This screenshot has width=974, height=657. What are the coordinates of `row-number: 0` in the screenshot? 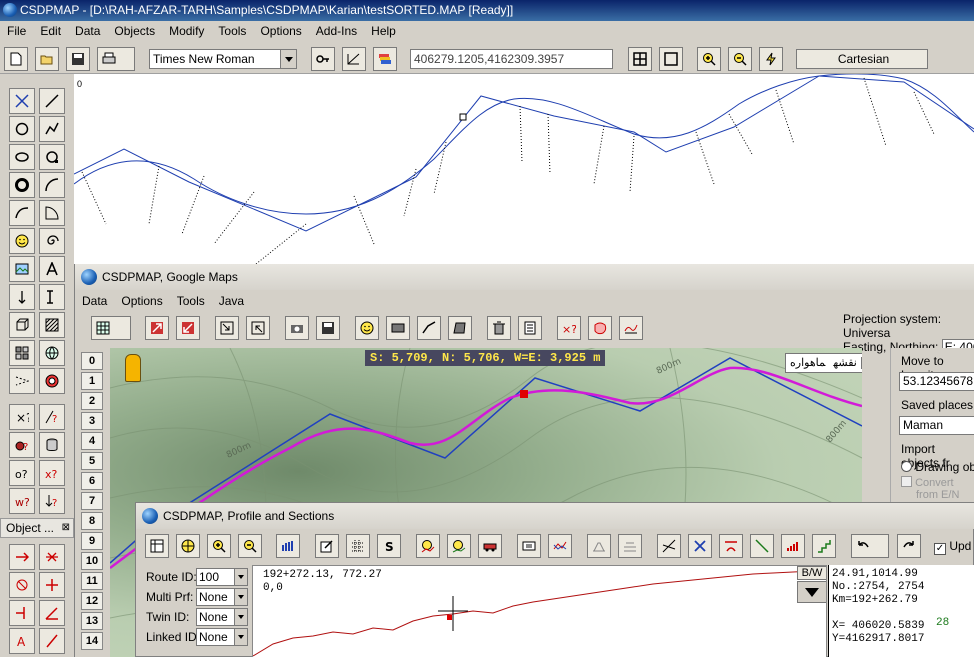 It's located at (92, 361).